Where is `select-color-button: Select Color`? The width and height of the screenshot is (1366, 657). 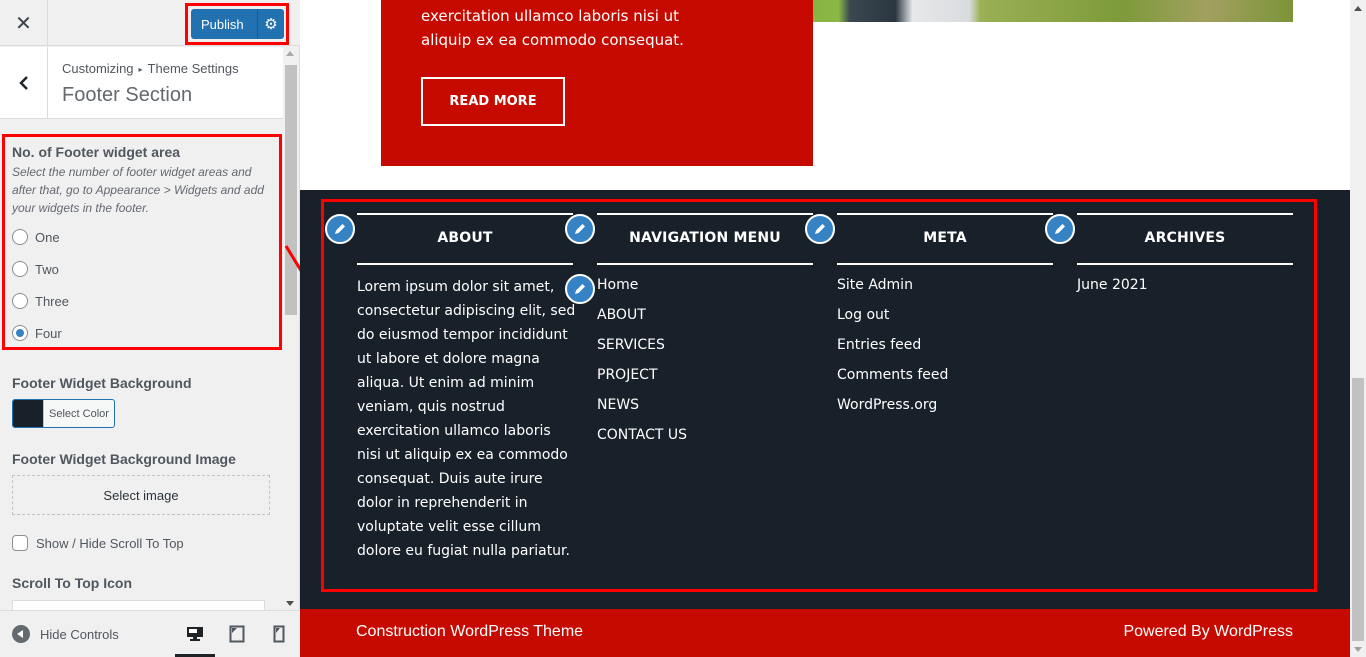 select-color-button: Select Color is located at coordinates (63, 413).